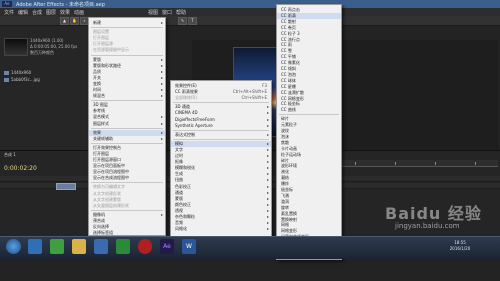 The height and width of the screenshot is (281, 500). Describe the element at coordinates (221, 135) in the screenshot. I see `menu-item: 表达式控制 ▸` at that location.